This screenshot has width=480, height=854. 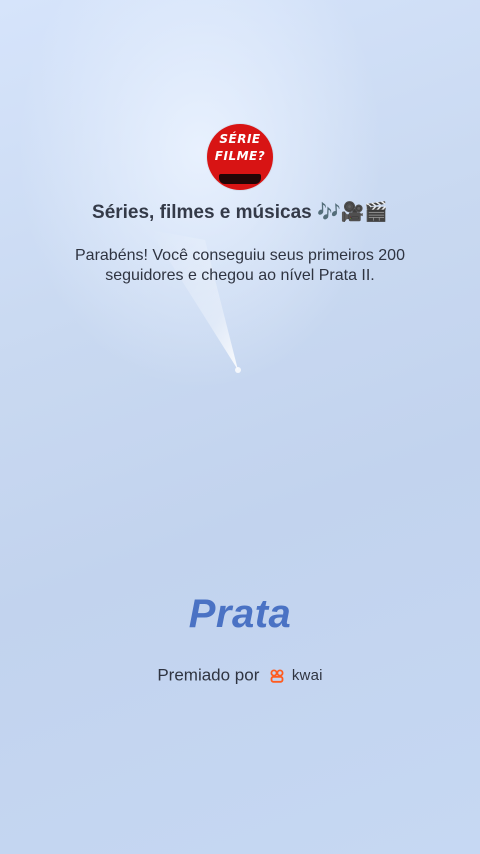 I want to click on kwai-logo-icon, so click(x=277, y=676).